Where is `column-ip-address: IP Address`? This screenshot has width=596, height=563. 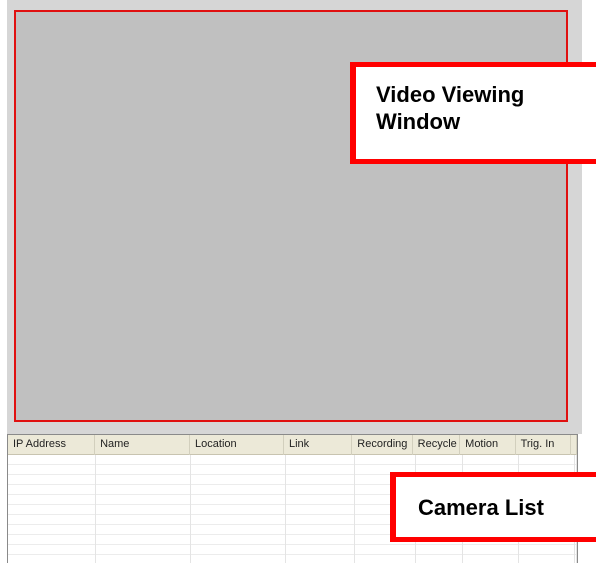
column-ip-address: IP Address is located at coordinates (52, 445).